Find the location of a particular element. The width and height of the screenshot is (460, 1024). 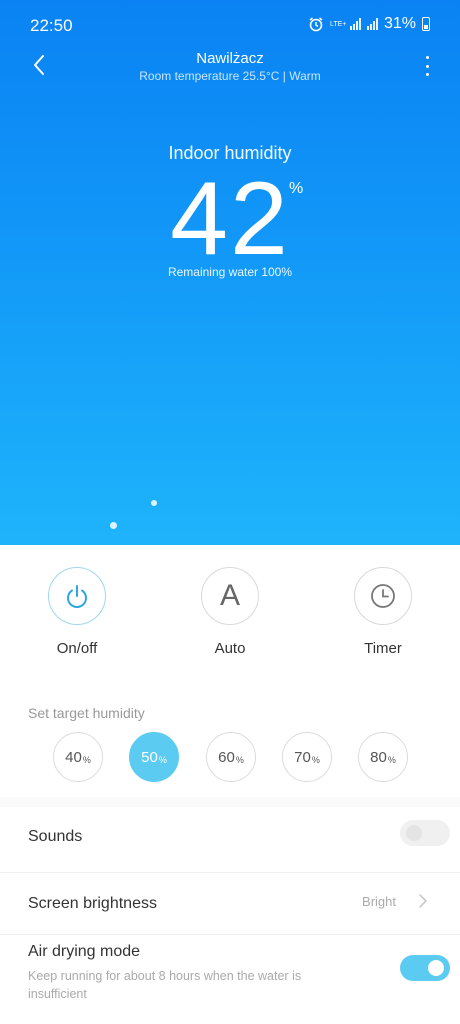

screen-brightness-row: Screen brightness Bright is located at coordinates (230, 904).